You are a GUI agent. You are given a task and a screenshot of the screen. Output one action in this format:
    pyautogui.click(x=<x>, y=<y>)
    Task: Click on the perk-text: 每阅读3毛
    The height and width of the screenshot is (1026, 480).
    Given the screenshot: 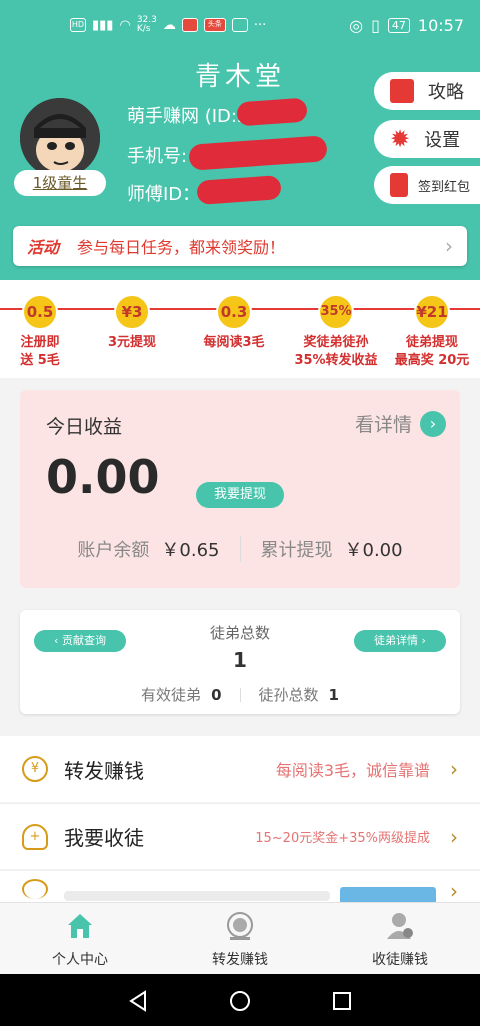 What is the action you would take?
    pyautogui.click(x=234, y=342)
    